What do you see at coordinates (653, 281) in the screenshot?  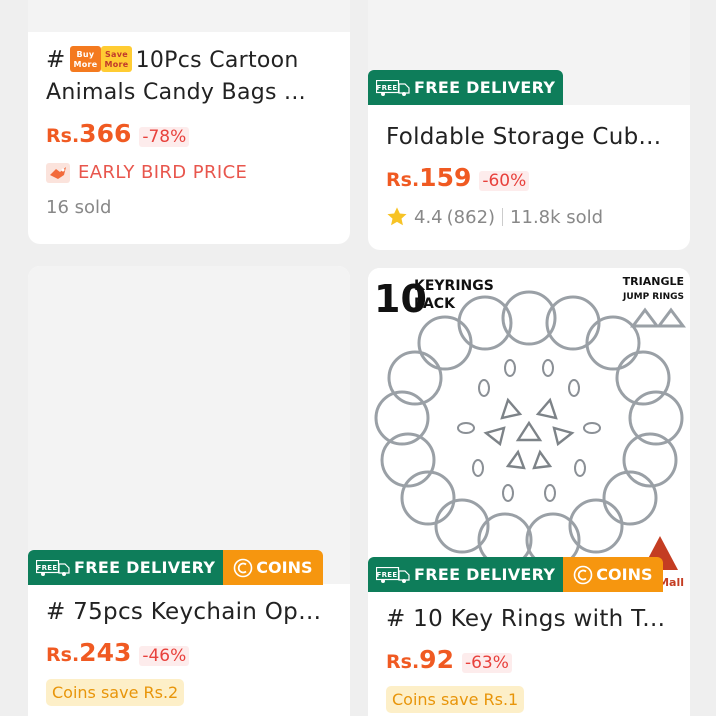 I see `image-label-triangle: TRIANGLE` at bounding box center [653, 281].